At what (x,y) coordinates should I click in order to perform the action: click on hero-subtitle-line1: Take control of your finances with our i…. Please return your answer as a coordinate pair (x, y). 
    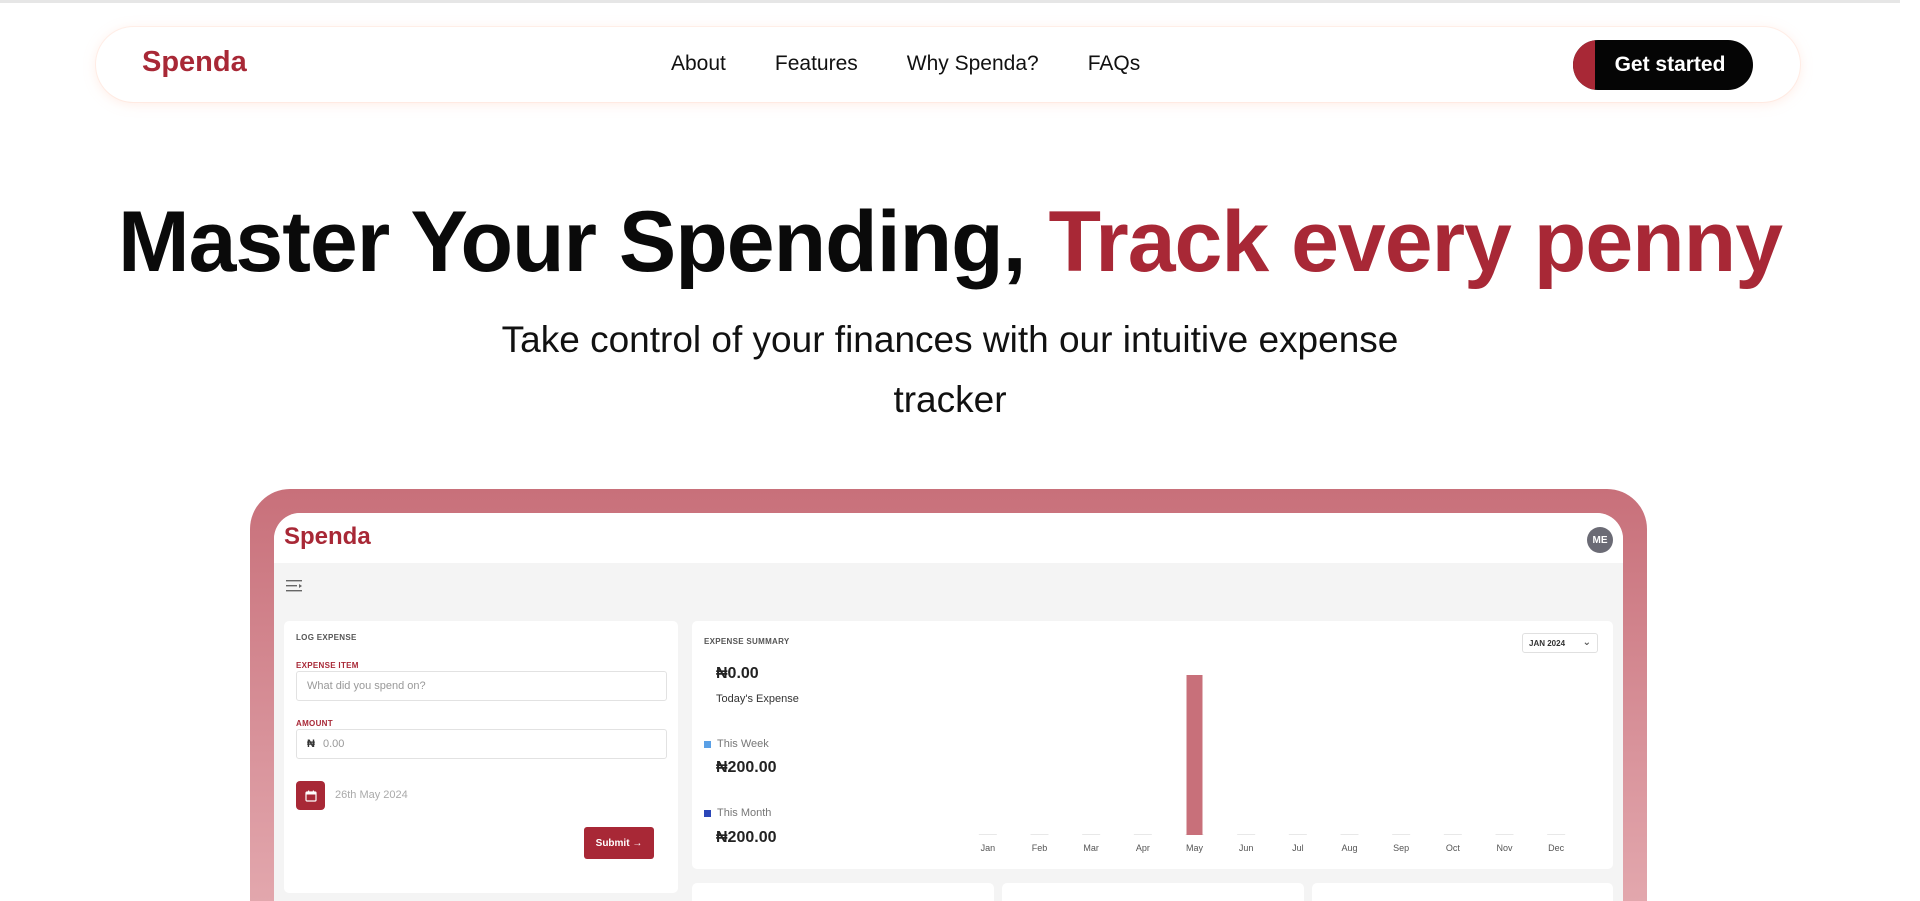
    Looking at the image, I should click on (950, 339).